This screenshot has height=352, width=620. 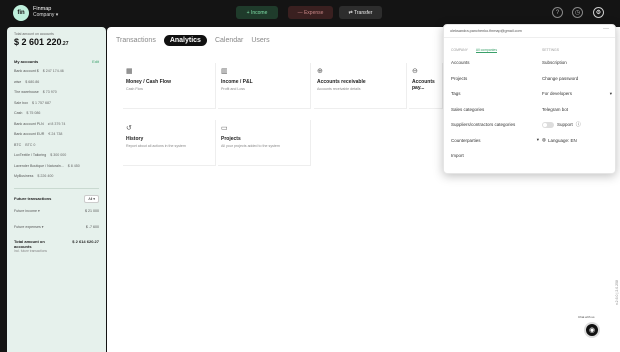 I want to click on company-column-header: COMPANY All companies, so click(x=474, y=50).